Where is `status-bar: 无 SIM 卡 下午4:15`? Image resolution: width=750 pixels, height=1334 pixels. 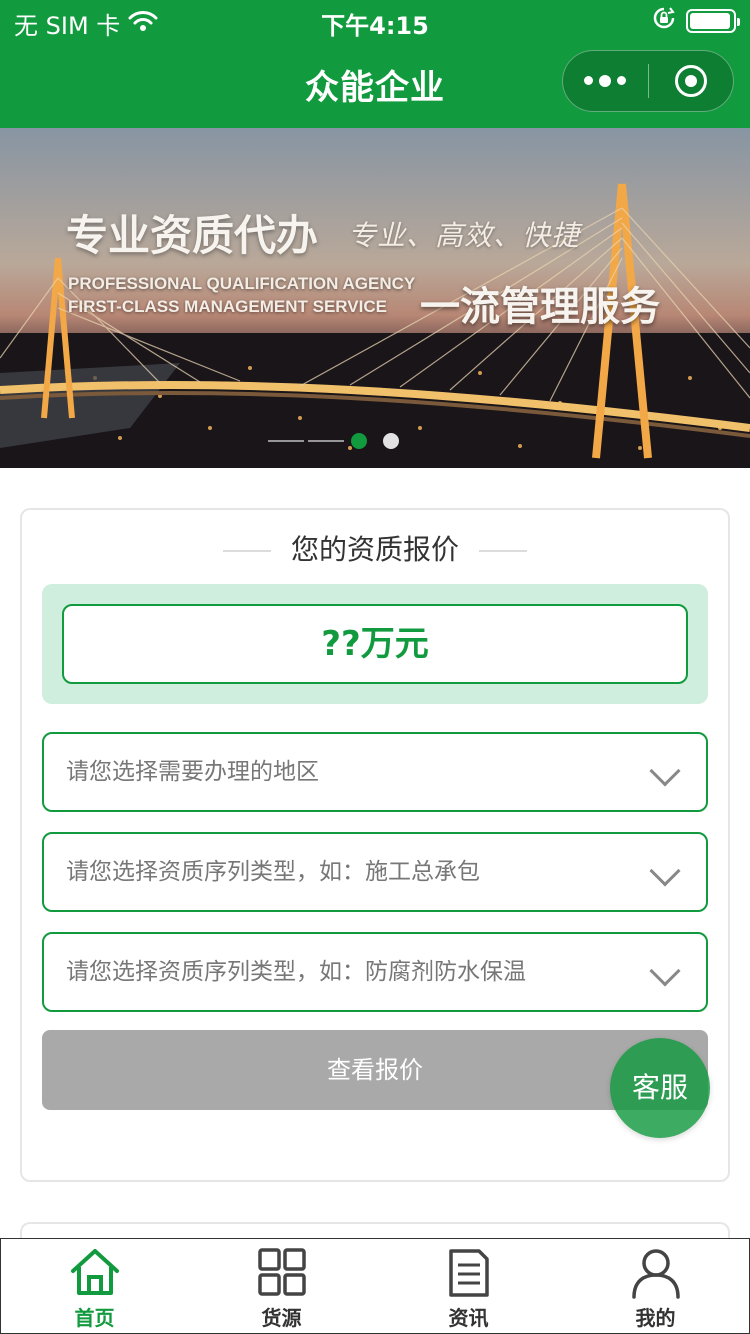
status-bar: 无 SIM 卡 下午4:15 is located at coordinates (375, 20).